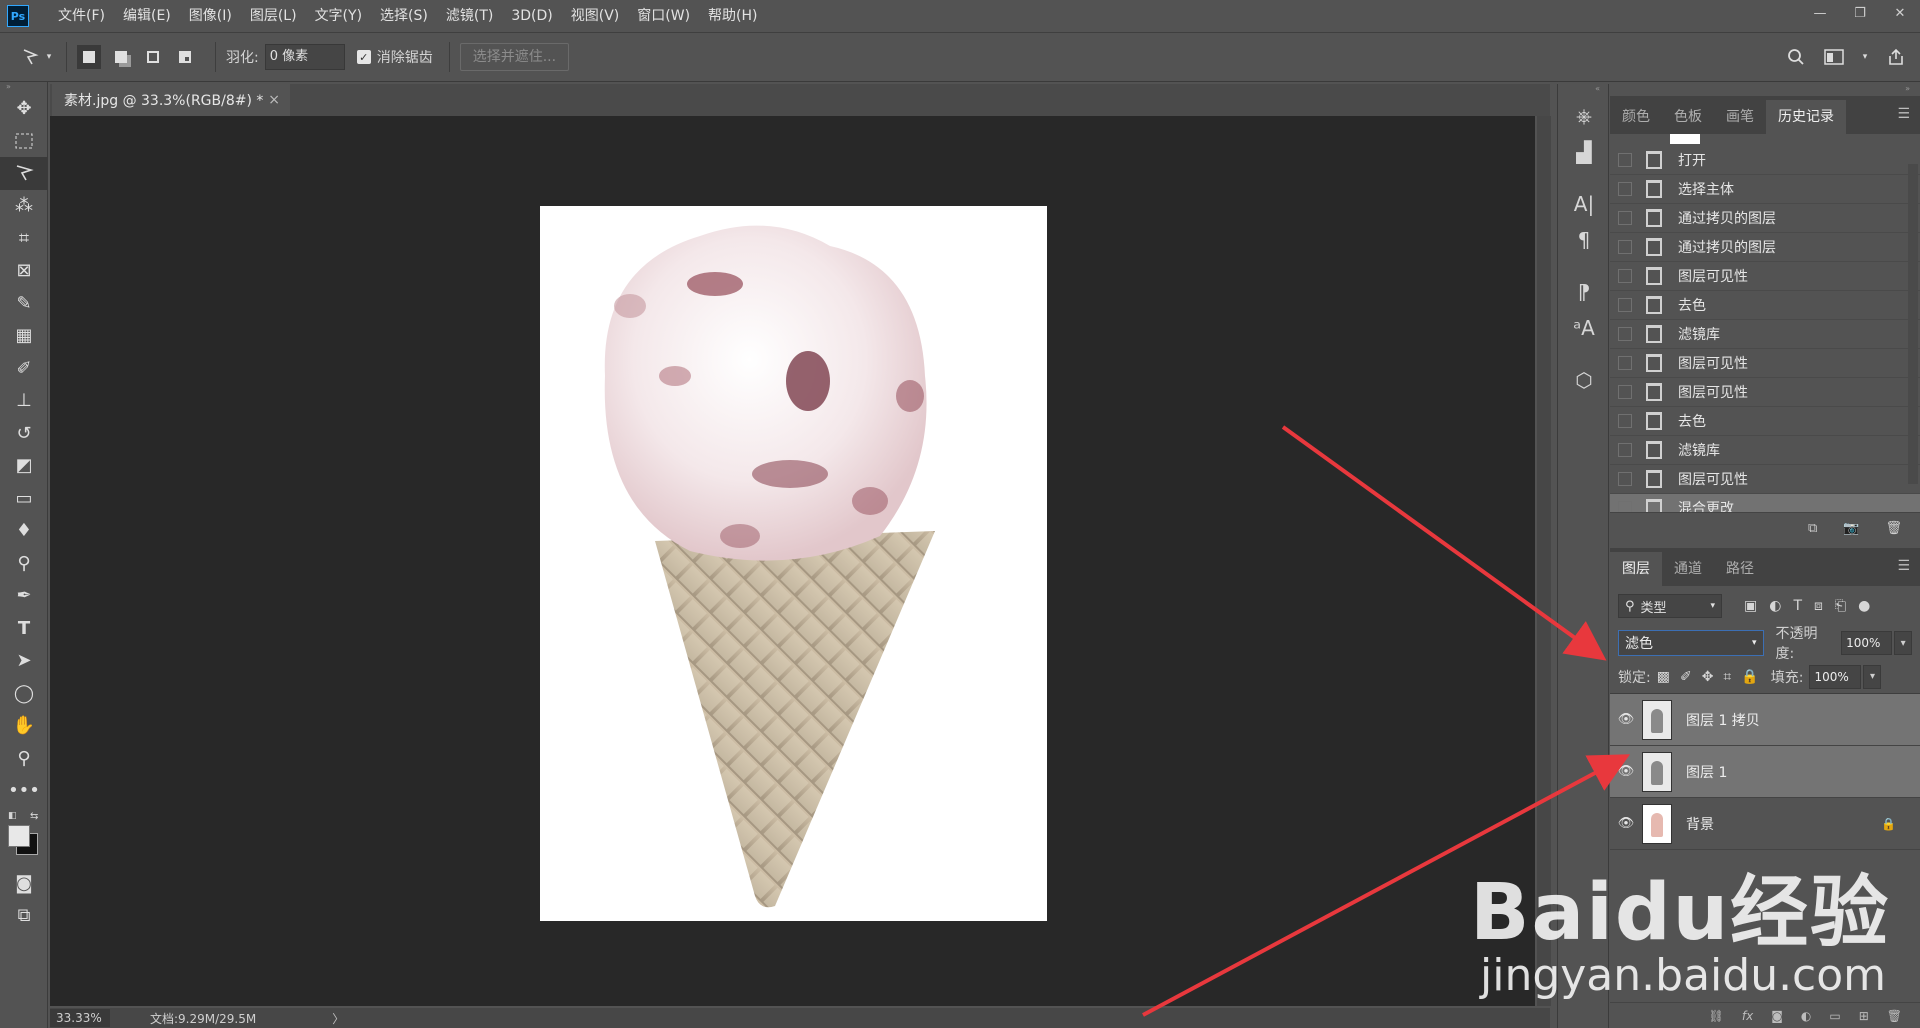 The width and height of the screenshot is (1920, 1028). What do you see at coordinates (273, 16) in the screenshot?
I see `menu-layer: 图层(L)` at bounding box center [273, 16].